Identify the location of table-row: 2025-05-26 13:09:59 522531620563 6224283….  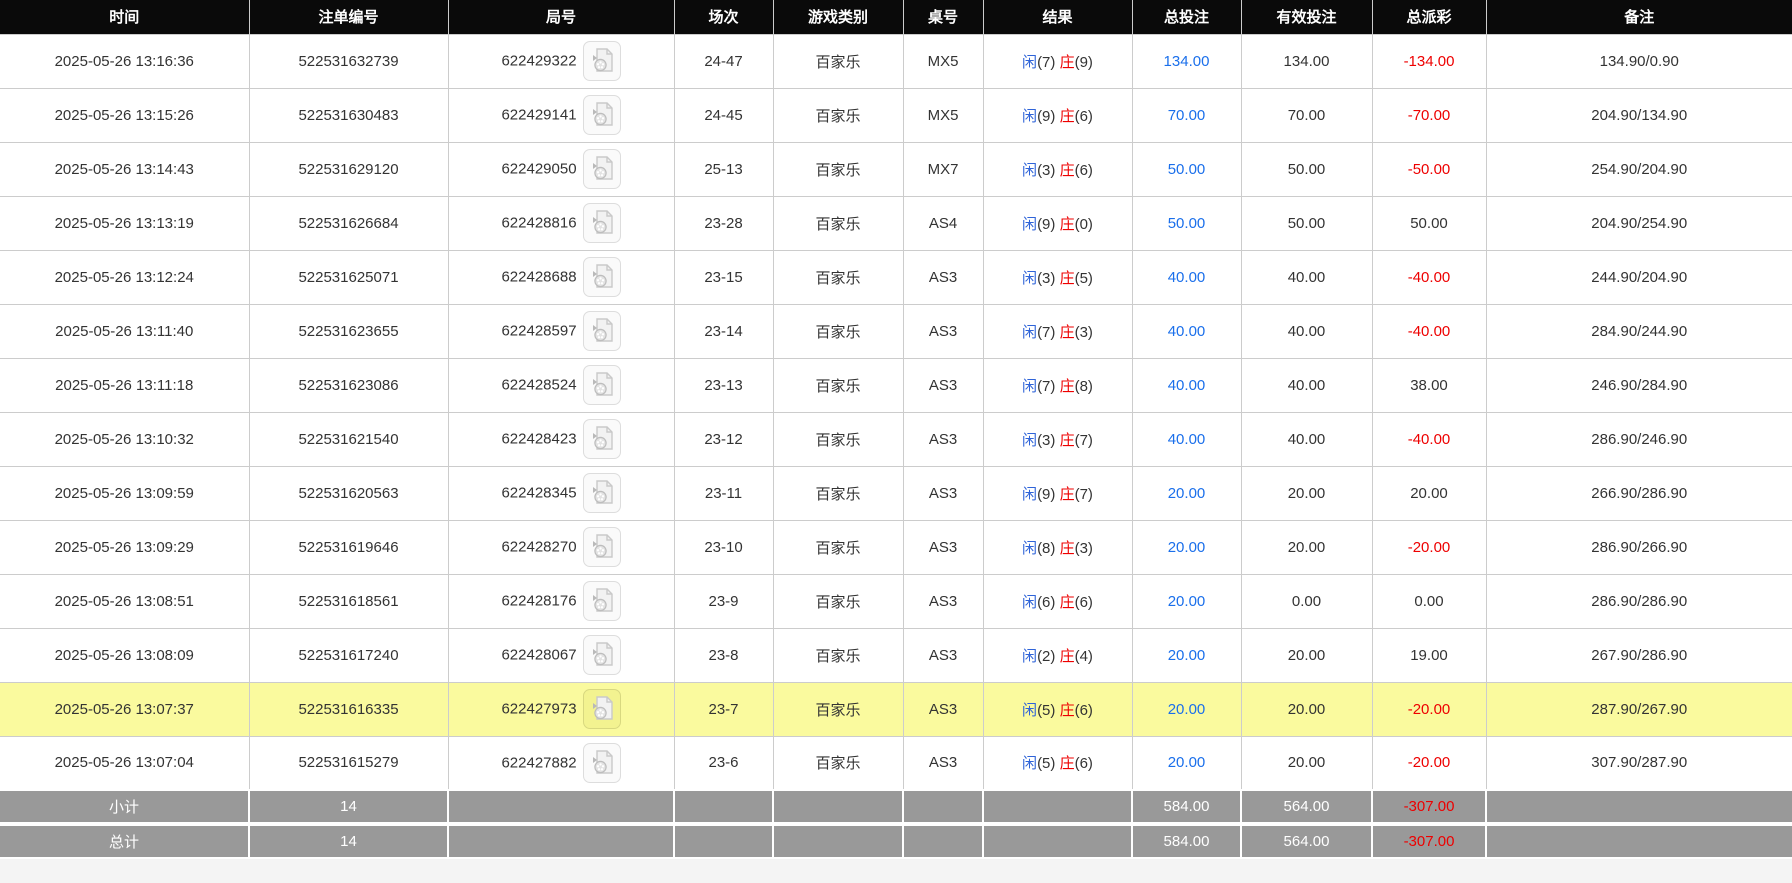
(896, 493).